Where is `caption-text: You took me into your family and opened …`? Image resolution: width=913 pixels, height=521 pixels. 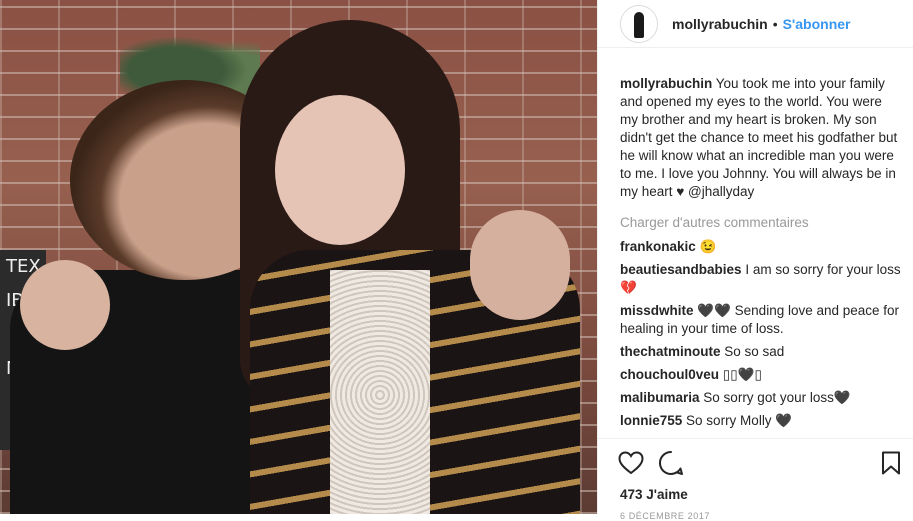
caption-text: You took me into your family and opened … is located at coordinates (759, 137).